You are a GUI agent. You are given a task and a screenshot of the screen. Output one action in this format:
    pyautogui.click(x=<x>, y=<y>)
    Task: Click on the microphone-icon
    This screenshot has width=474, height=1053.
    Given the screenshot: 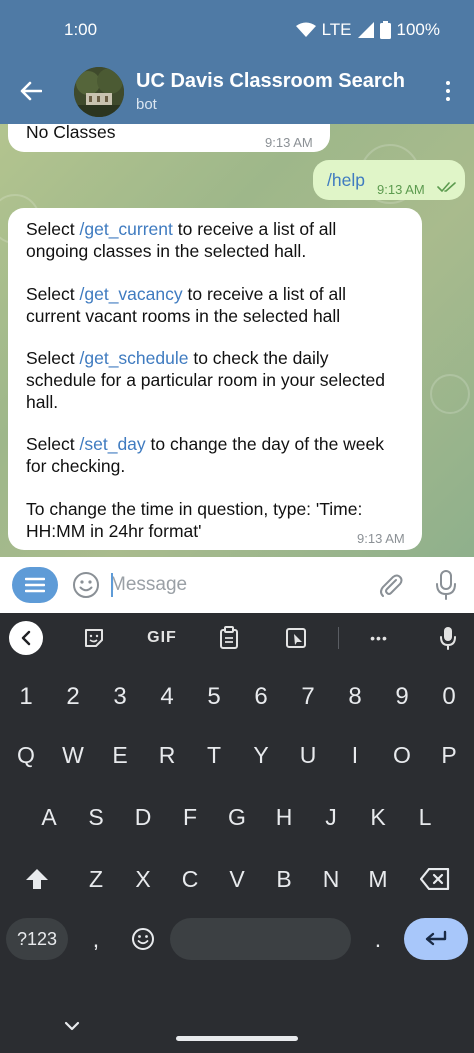 What is the action you would take?
    pyautogui.click(x=448, y=638)
    